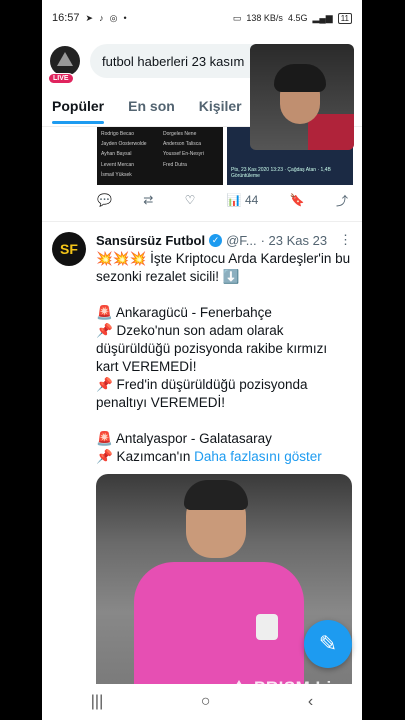  Describe the element at coordinates (264, 18) in the screenshot. I see `network-speed: 138 KB/s` at that location.